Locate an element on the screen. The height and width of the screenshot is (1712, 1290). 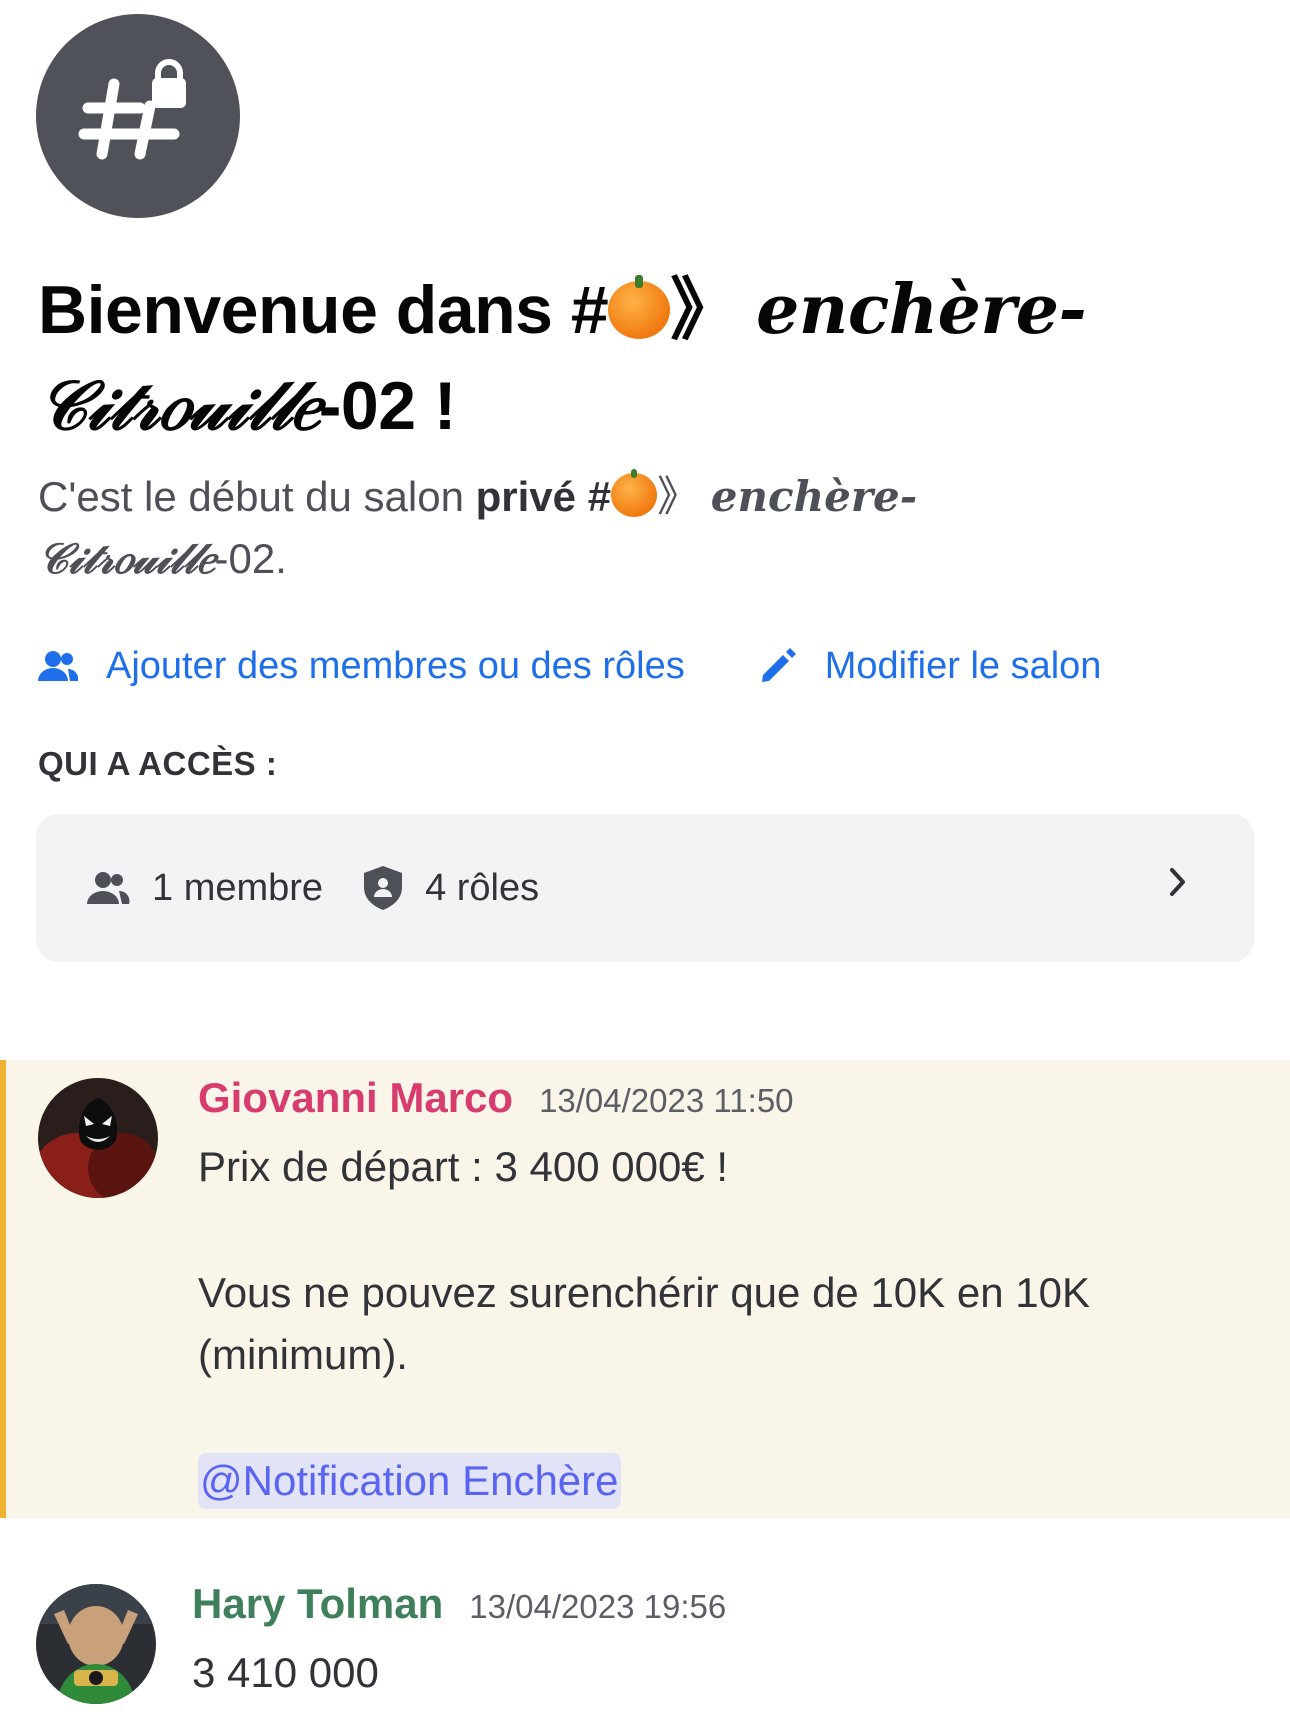
channel-name-suffix: -02 ! is located at coordinates (387, 406).